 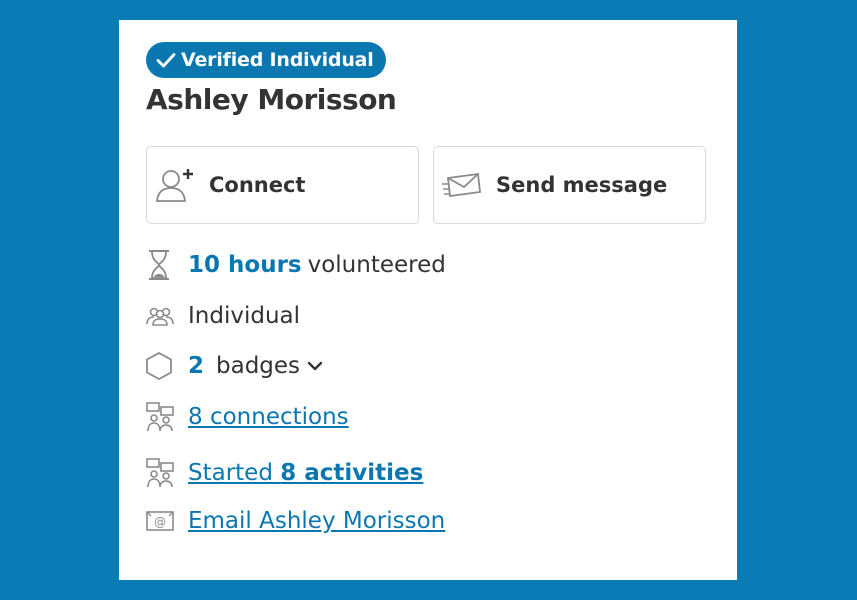 I want to click on add-user-icon, so click(x=174, y=185).